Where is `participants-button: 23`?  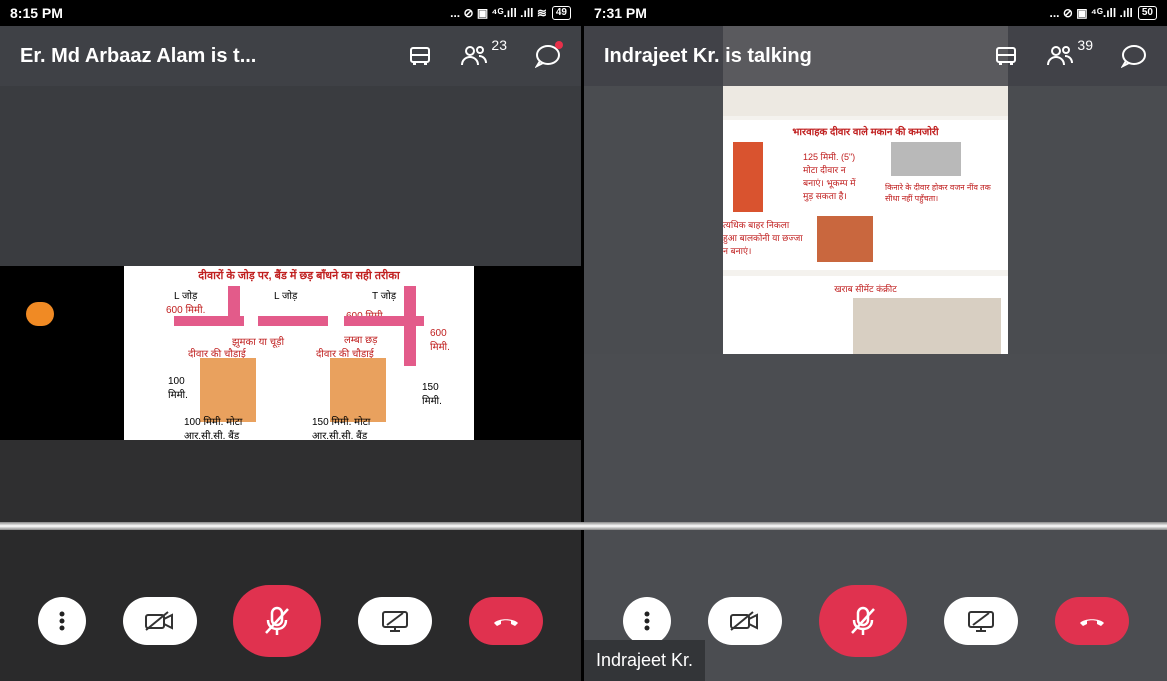
participants-button: 23 is located at coordinates (483, 53).